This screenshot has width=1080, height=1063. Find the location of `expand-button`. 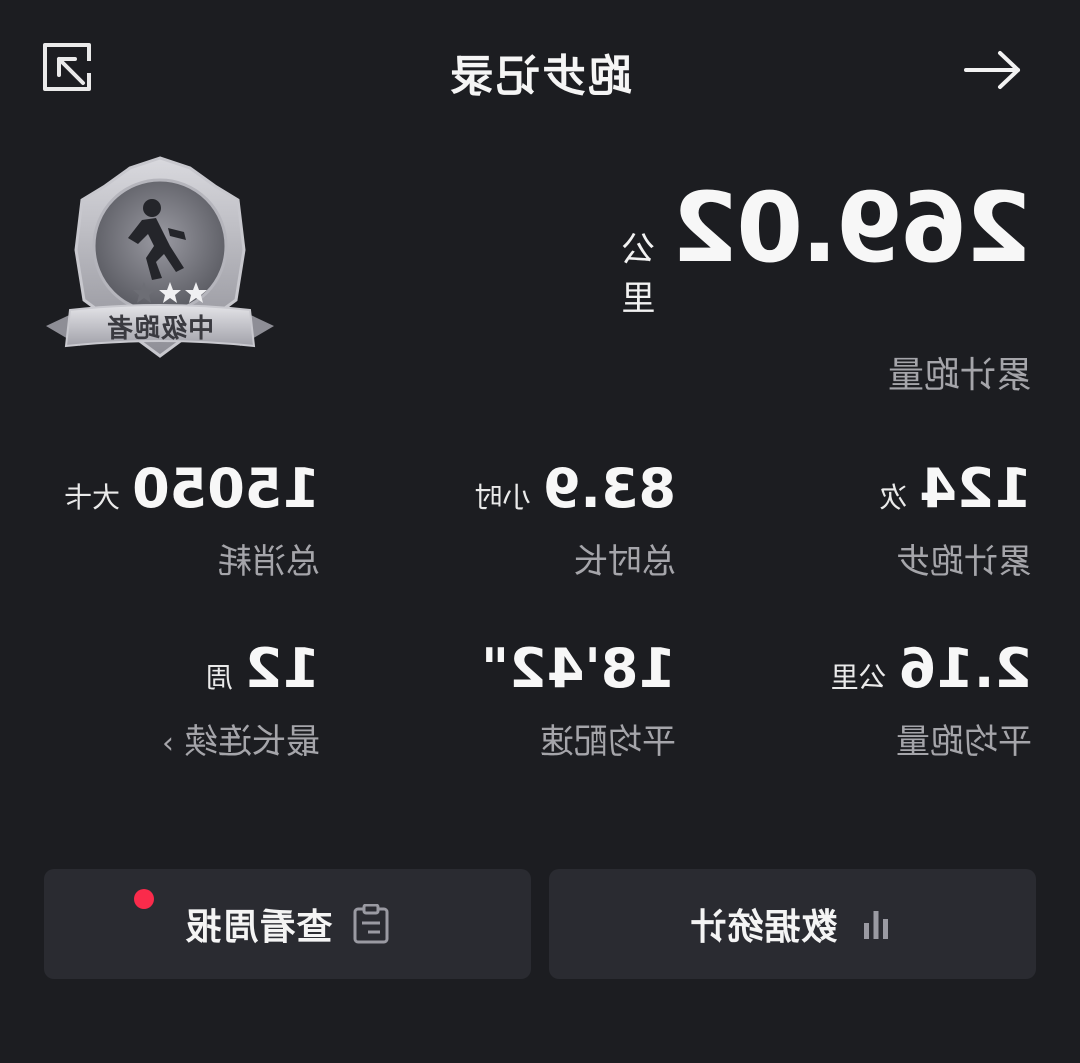

expand-button is located at coordinates (67, 69).